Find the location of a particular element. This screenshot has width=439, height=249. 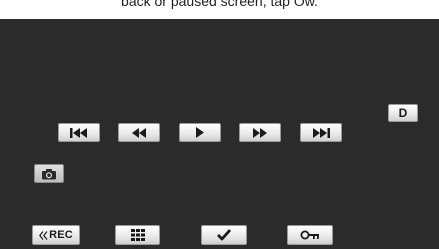

index-button is located at coordinates (137, 235).